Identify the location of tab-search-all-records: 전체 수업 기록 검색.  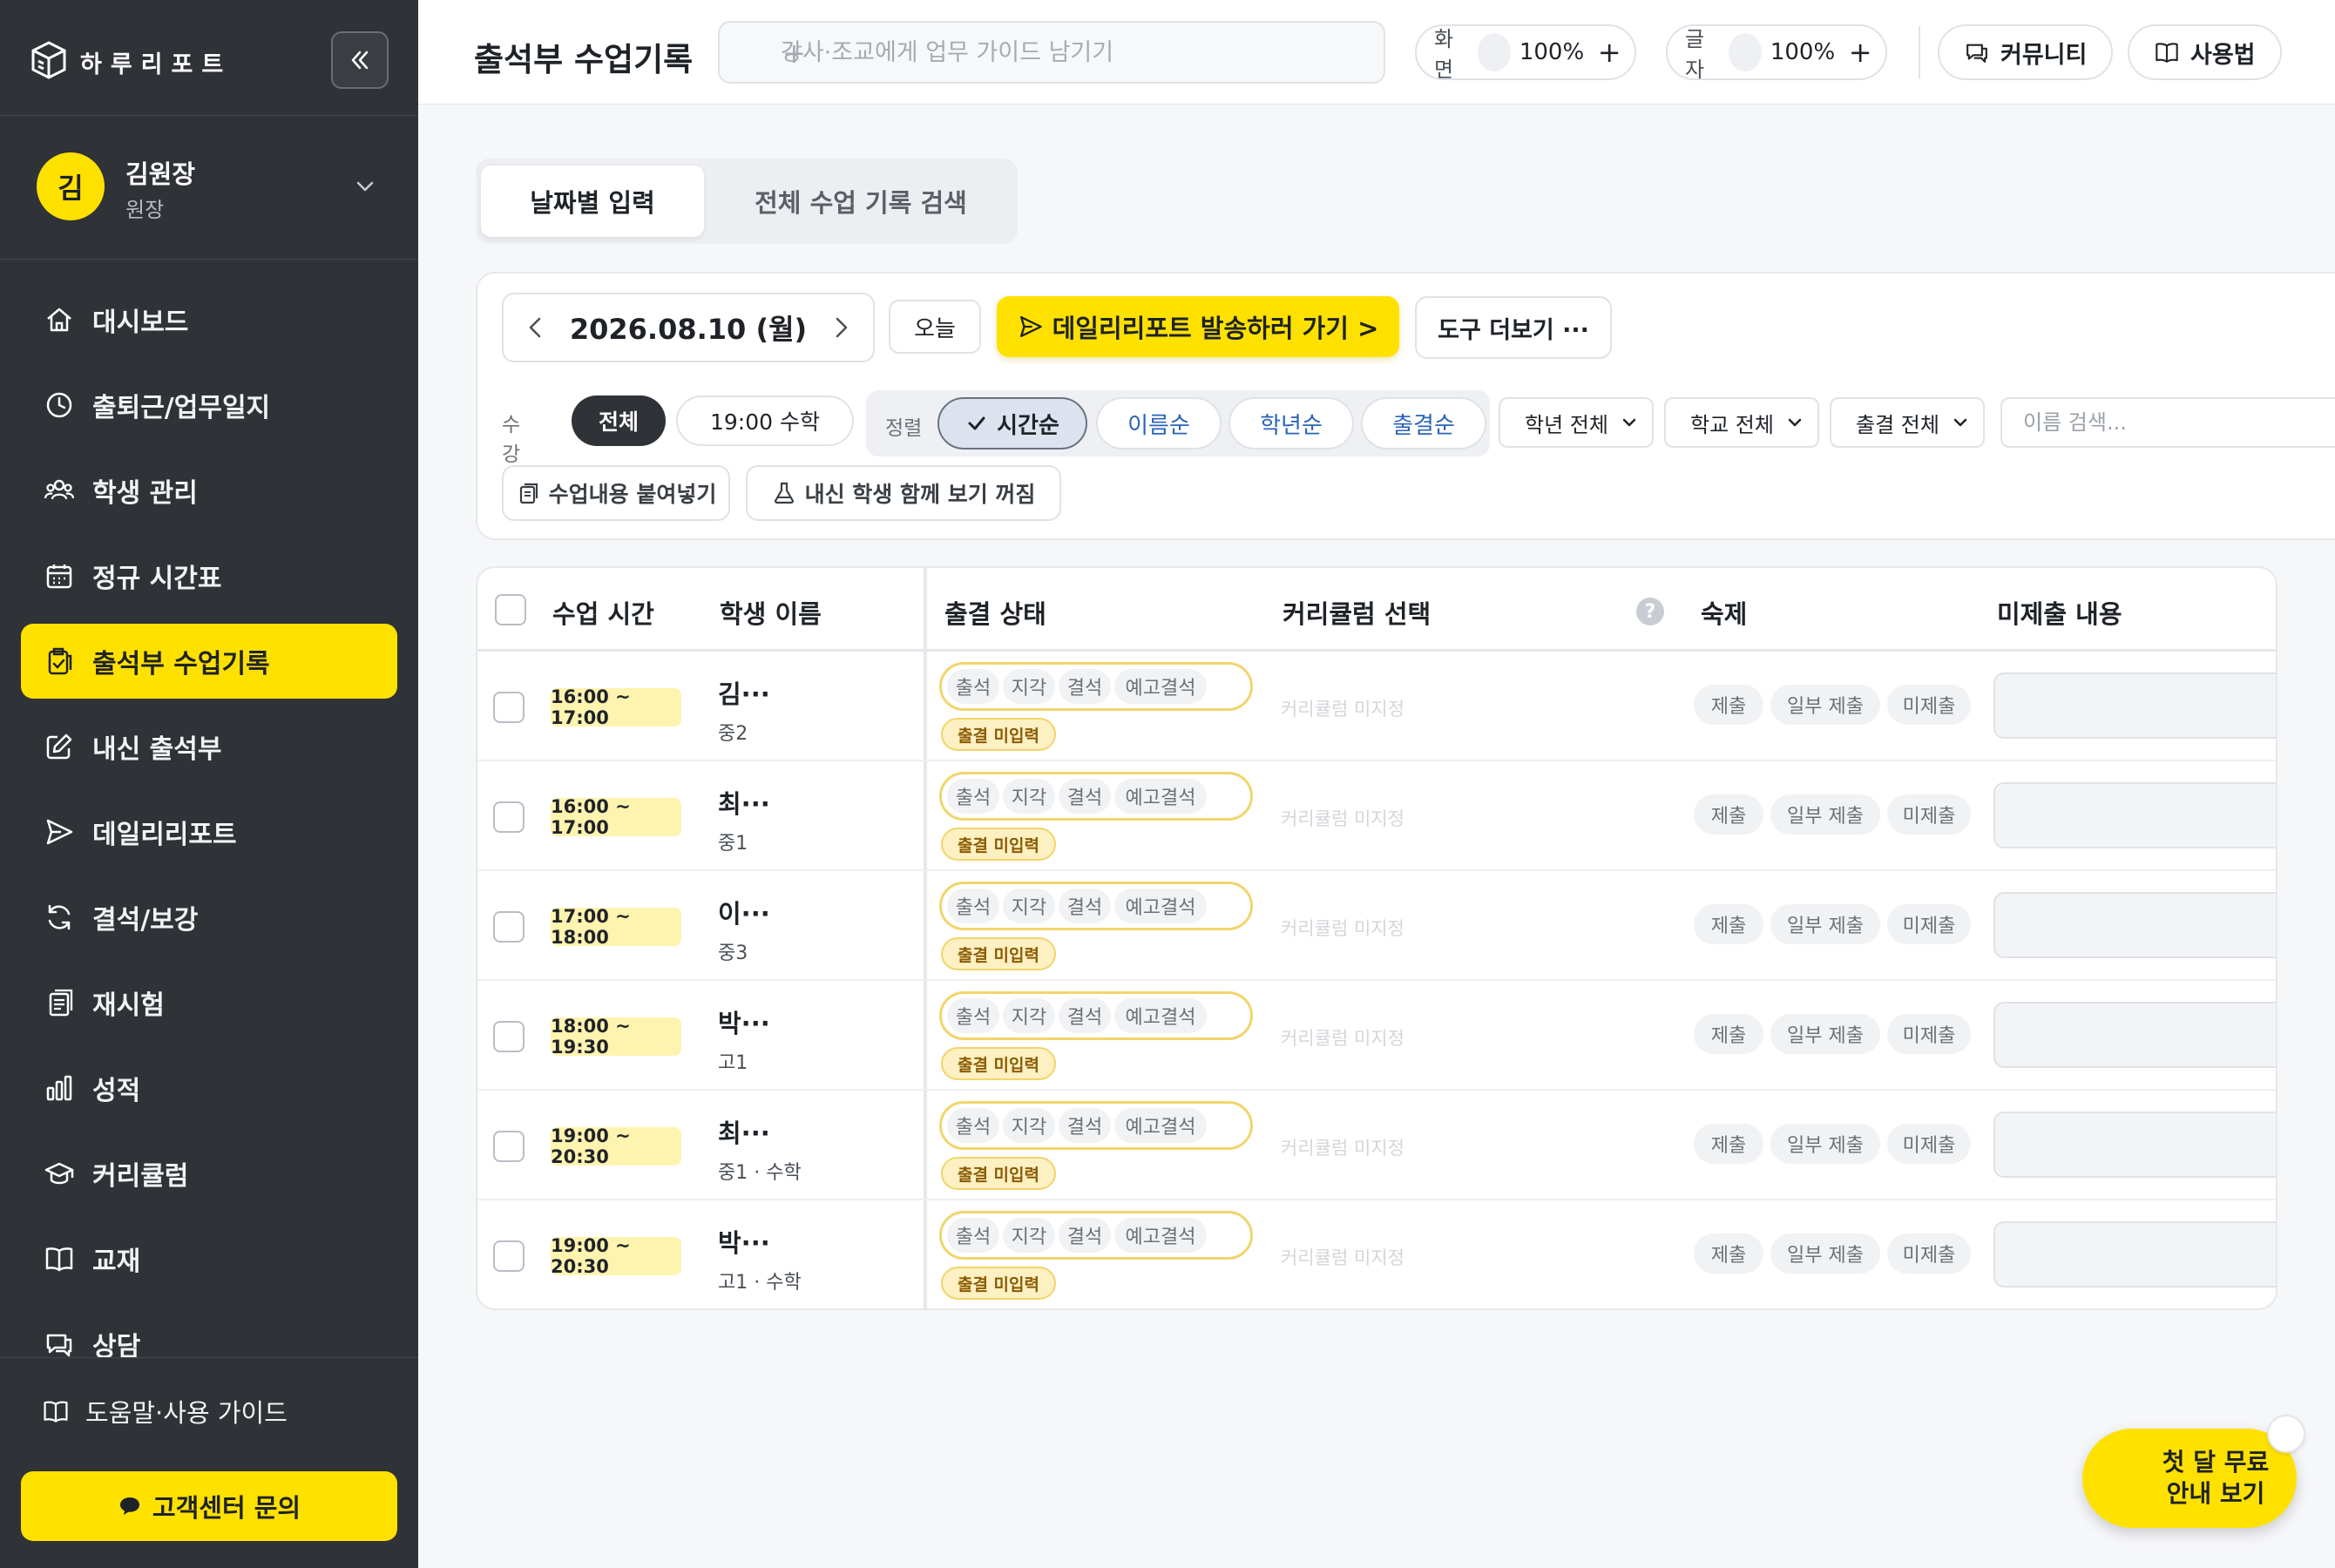
(861, 201).